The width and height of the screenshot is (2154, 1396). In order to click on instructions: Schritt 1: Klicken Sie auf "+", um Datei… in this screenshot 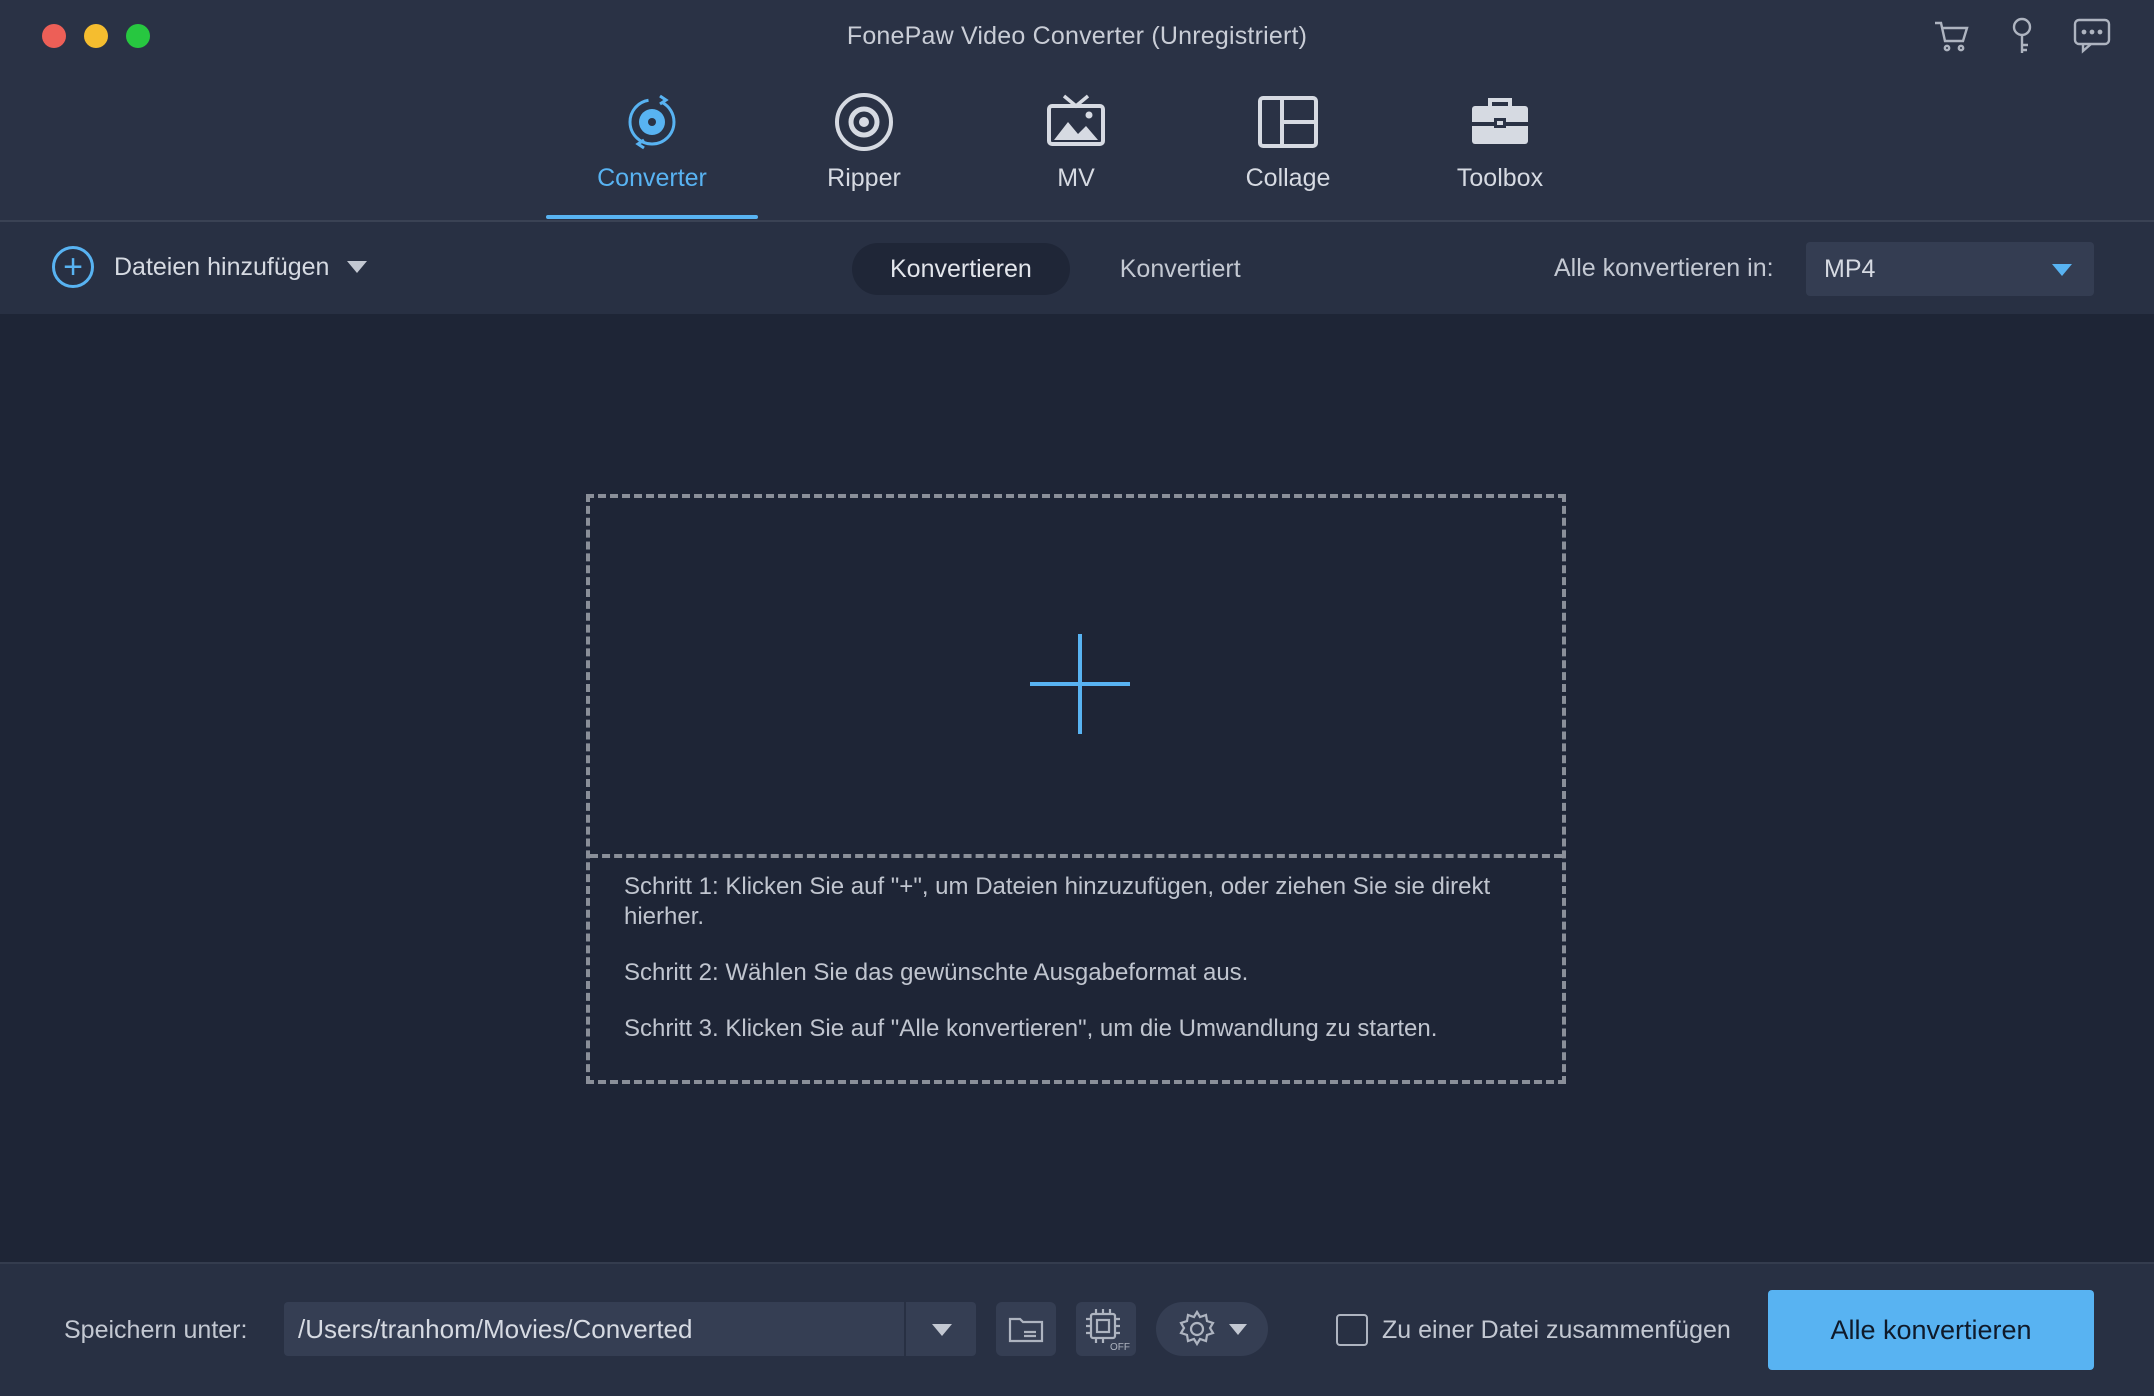, I will do `click(1074, 971)`.